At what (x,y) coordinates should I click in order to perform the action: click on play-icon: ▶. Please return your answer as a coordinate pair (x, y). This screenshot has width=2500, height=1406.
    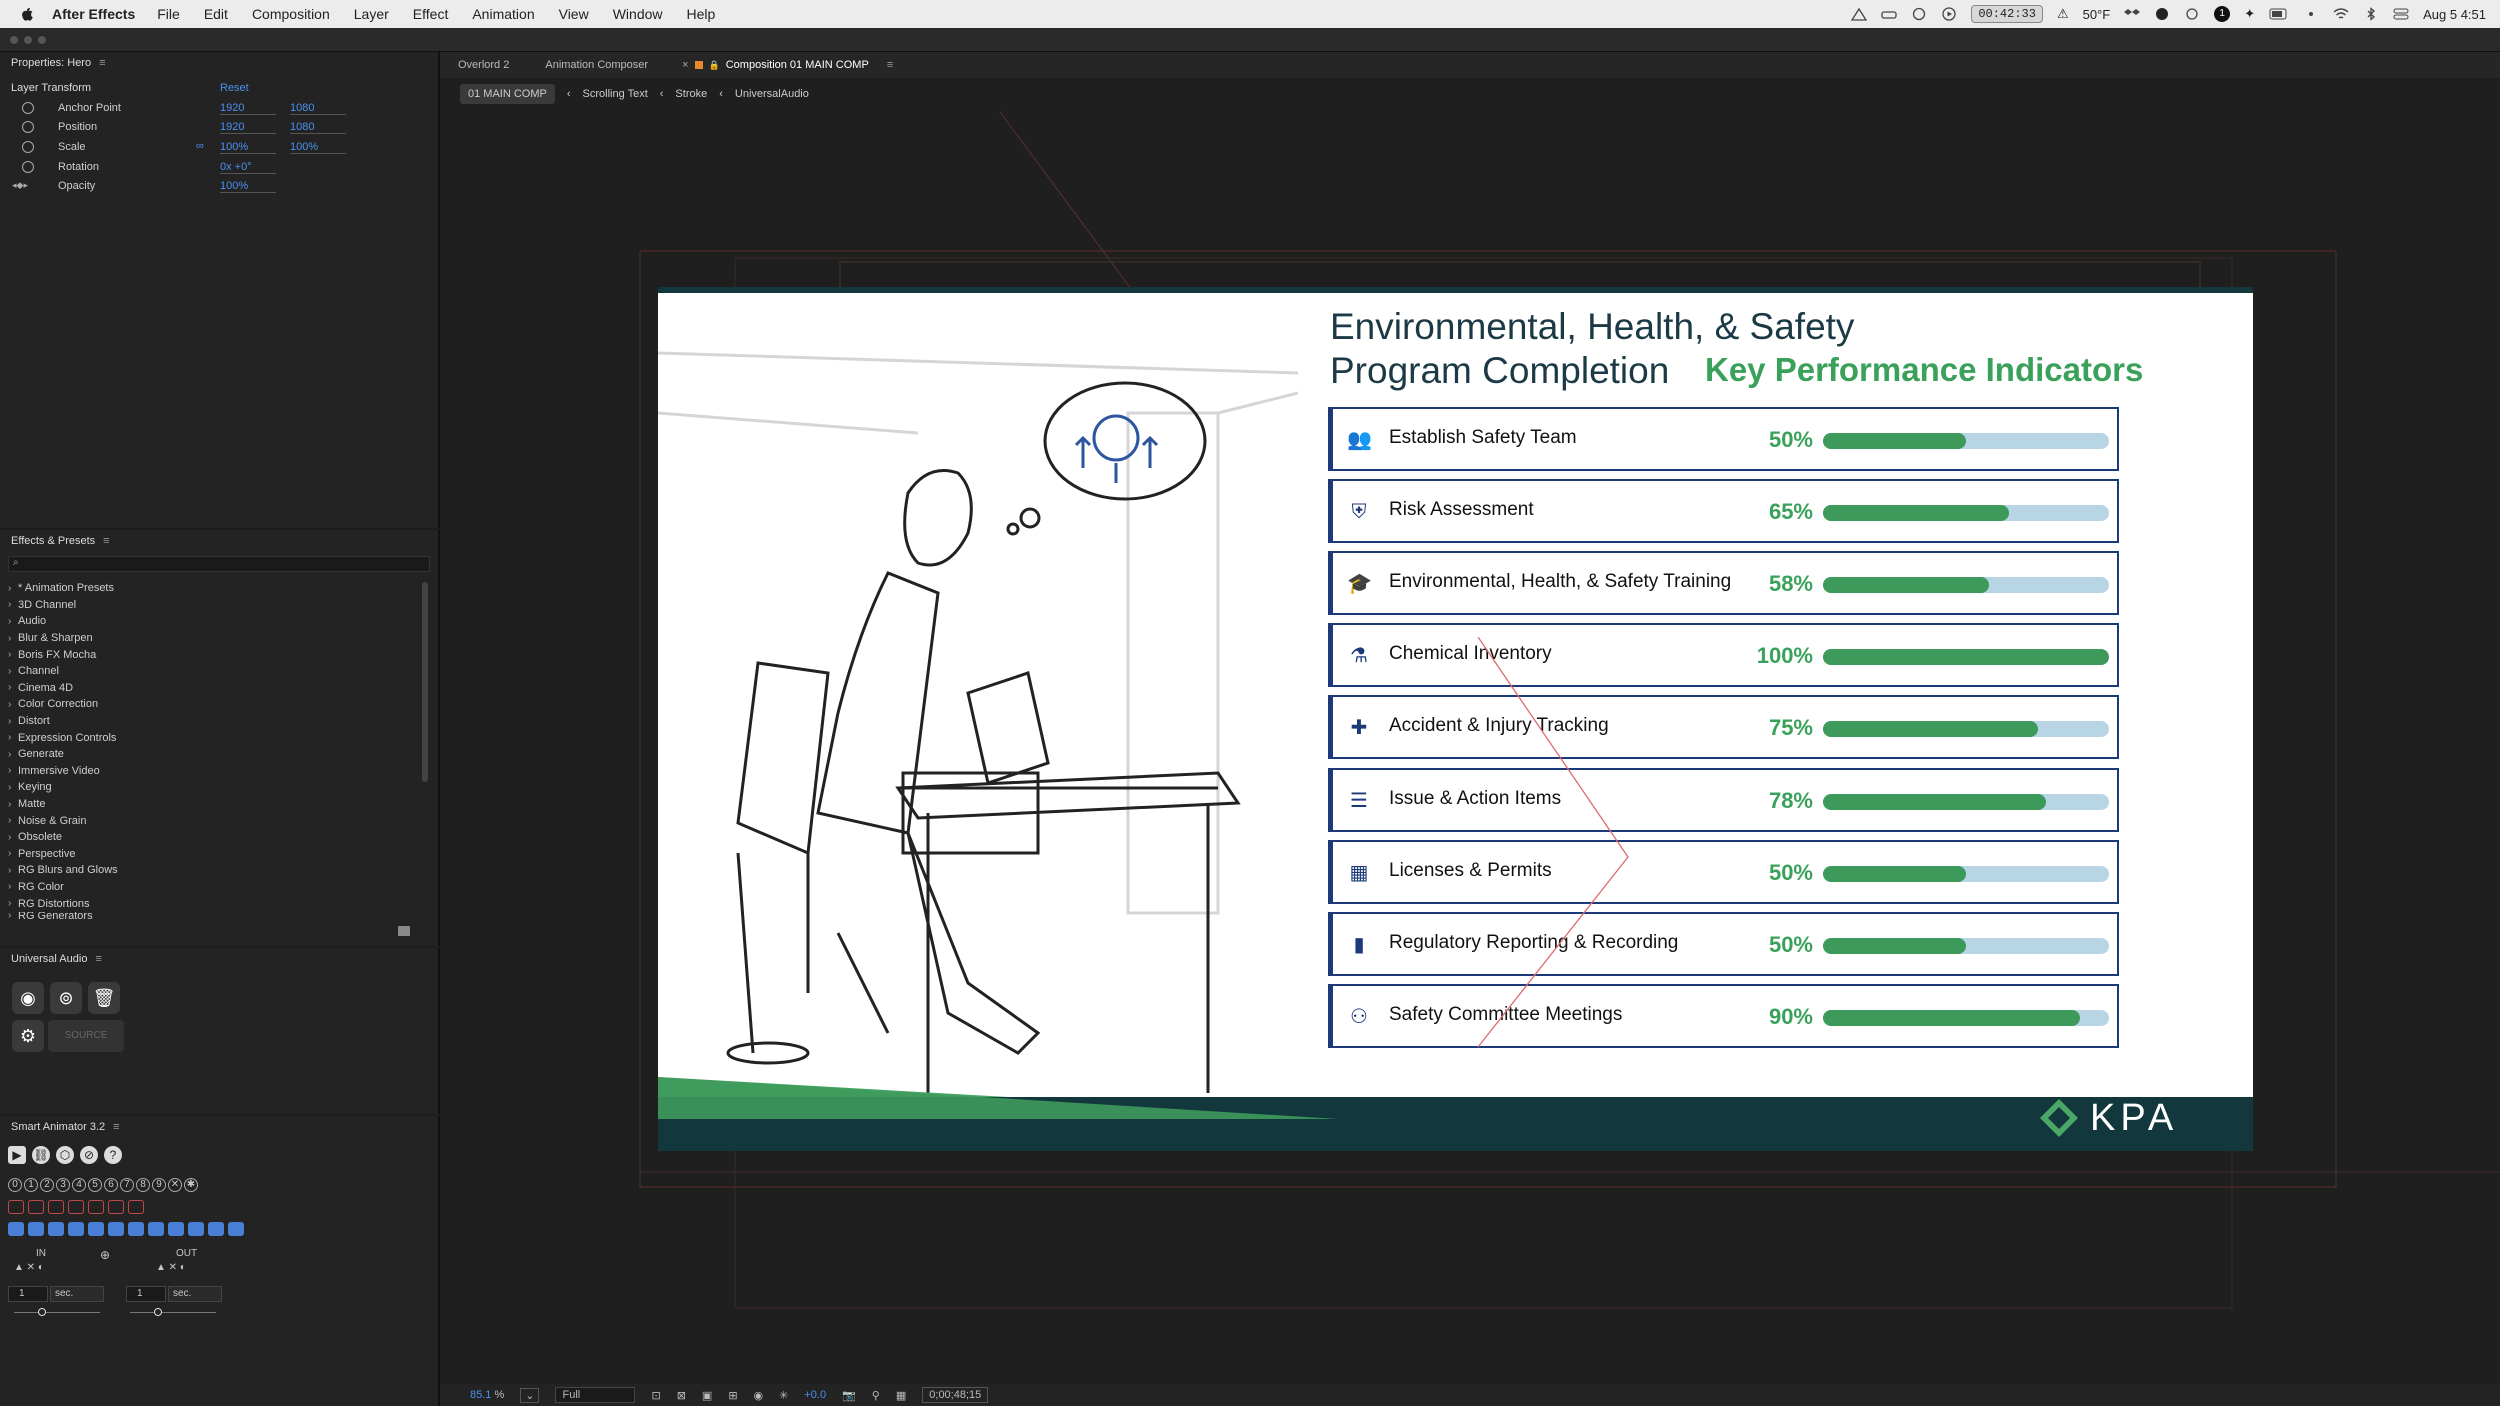
    Looking at the image, I should click on (17, 1155).